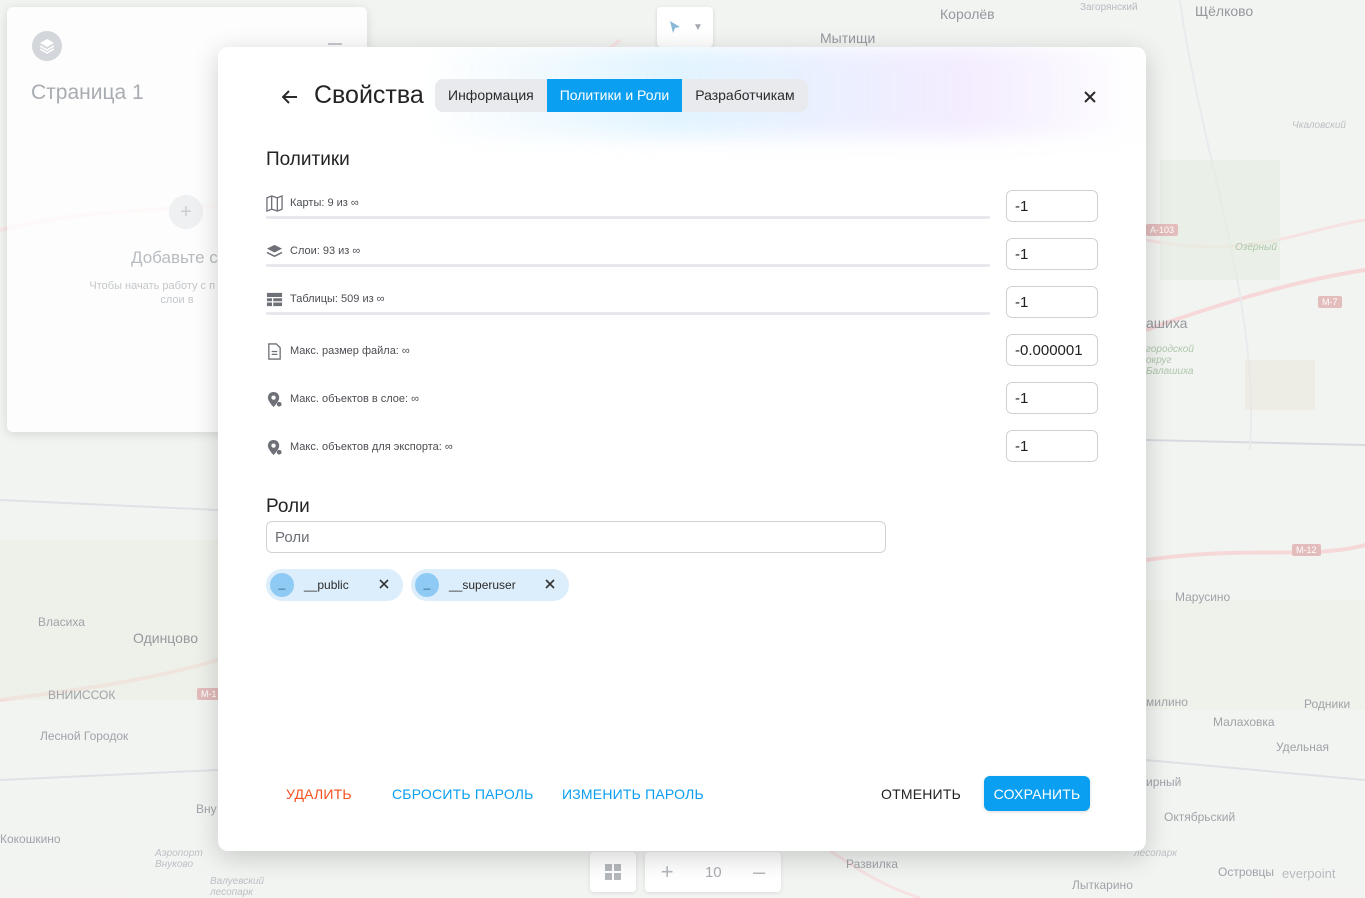 Image resolution: width=1365 pixels, height=898 pixels. I want to click on layout-grid-button, so click(613, 872).